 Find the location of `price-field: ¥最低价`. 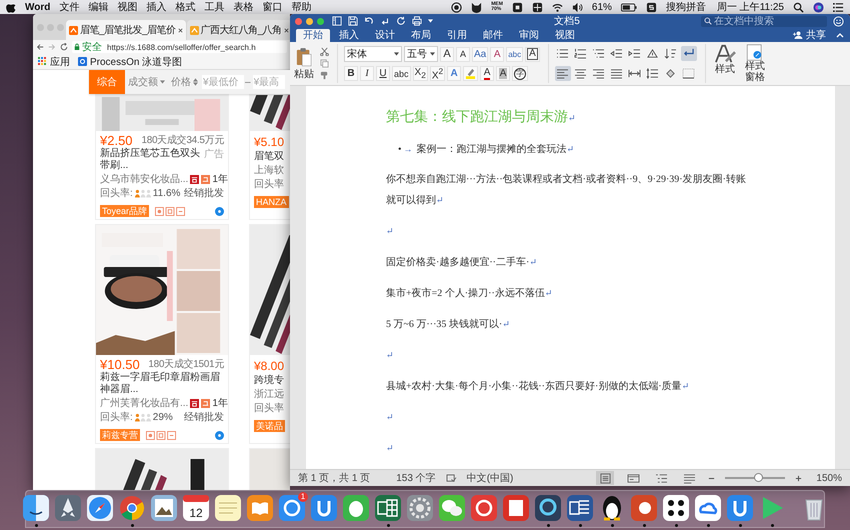

price-field: ¥最低价 is located at coordinates (223, 82).